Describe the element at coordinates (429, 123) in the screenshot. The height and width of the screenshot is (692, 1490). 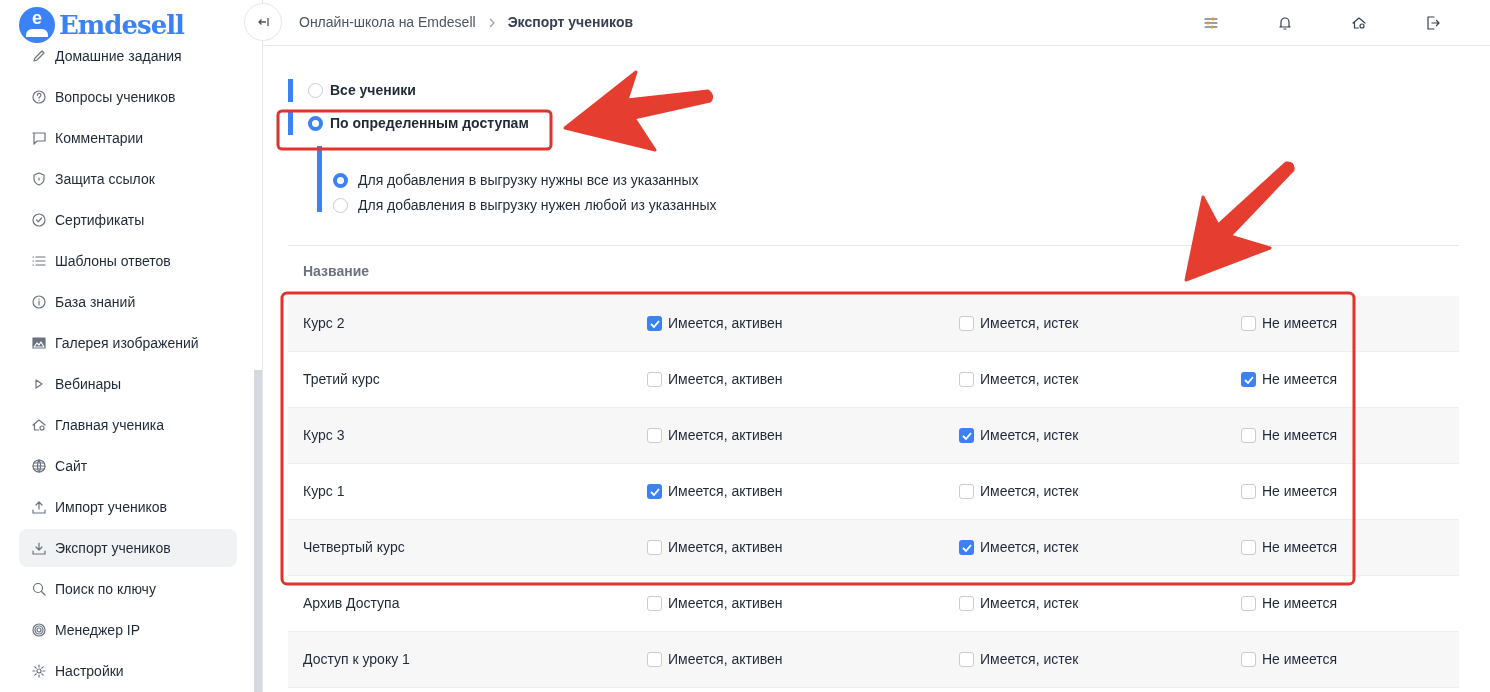
I see `radio-label: По определенным доступам` at that location.